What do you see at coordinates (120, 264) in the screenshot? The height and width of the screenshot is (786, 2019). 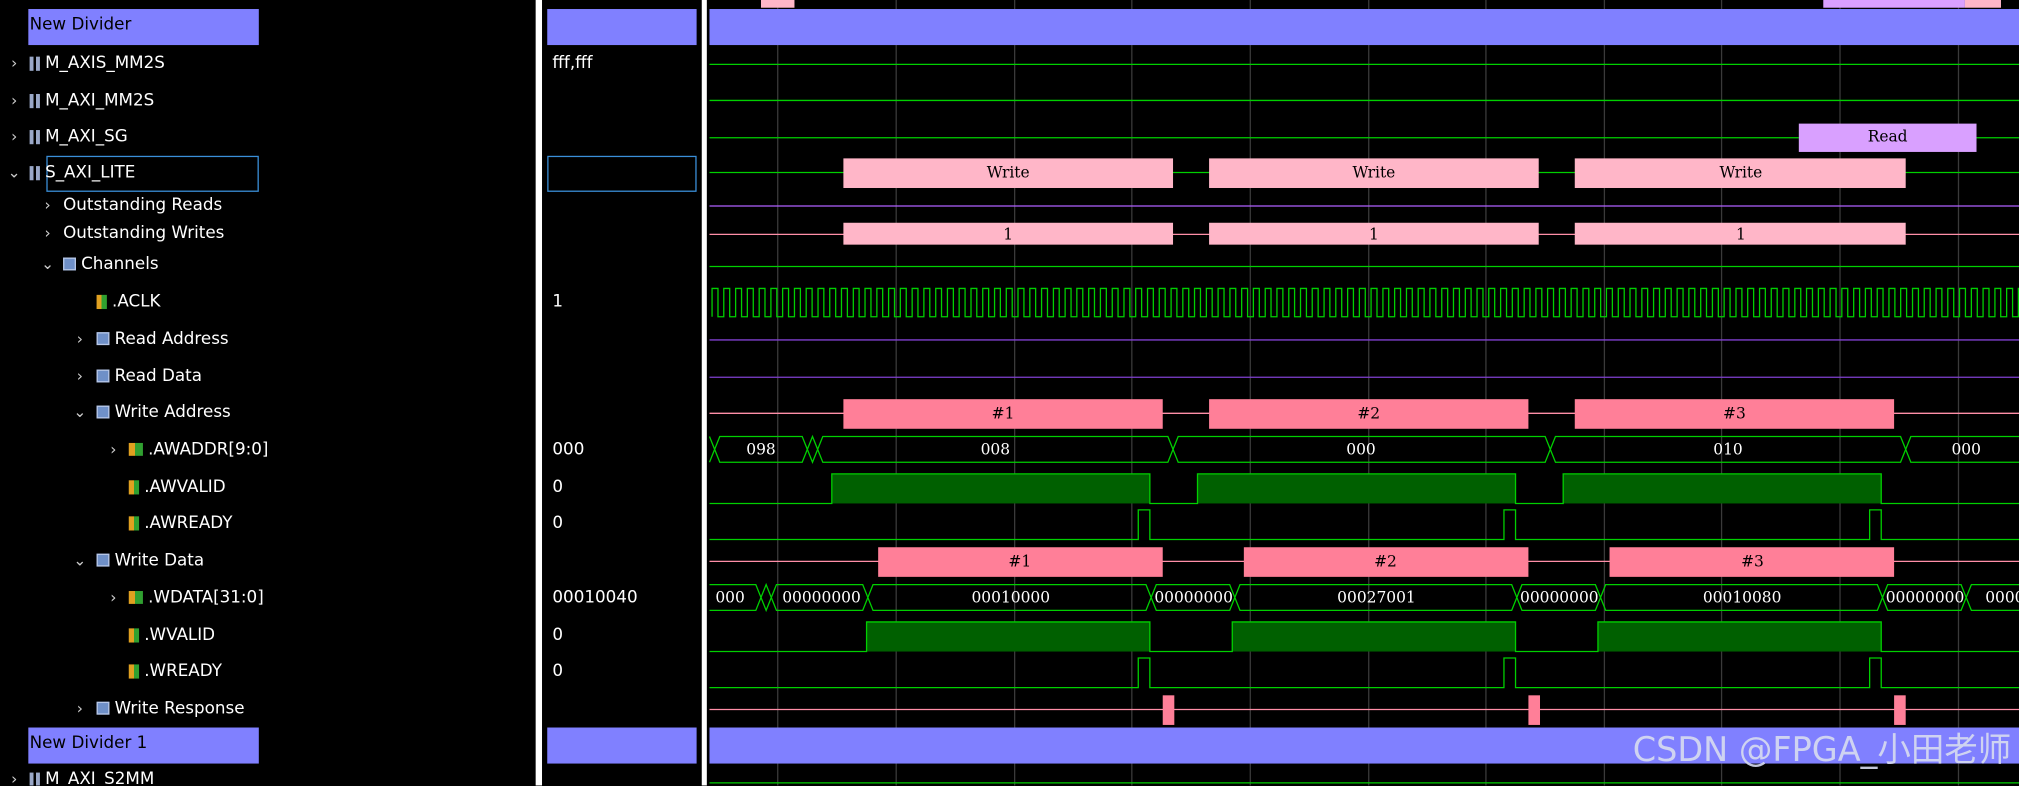 I see `signal-label: Channels` at bounding box center [120, 264].